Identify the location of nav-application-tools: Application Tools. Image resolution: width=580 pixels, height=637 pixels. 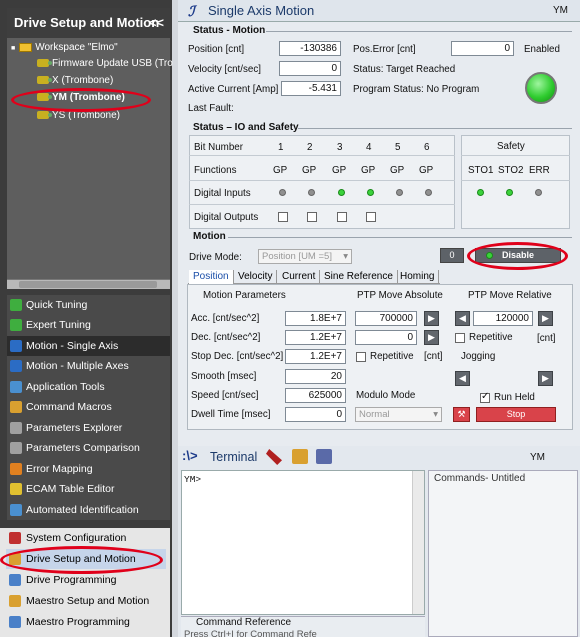
(88, 387).